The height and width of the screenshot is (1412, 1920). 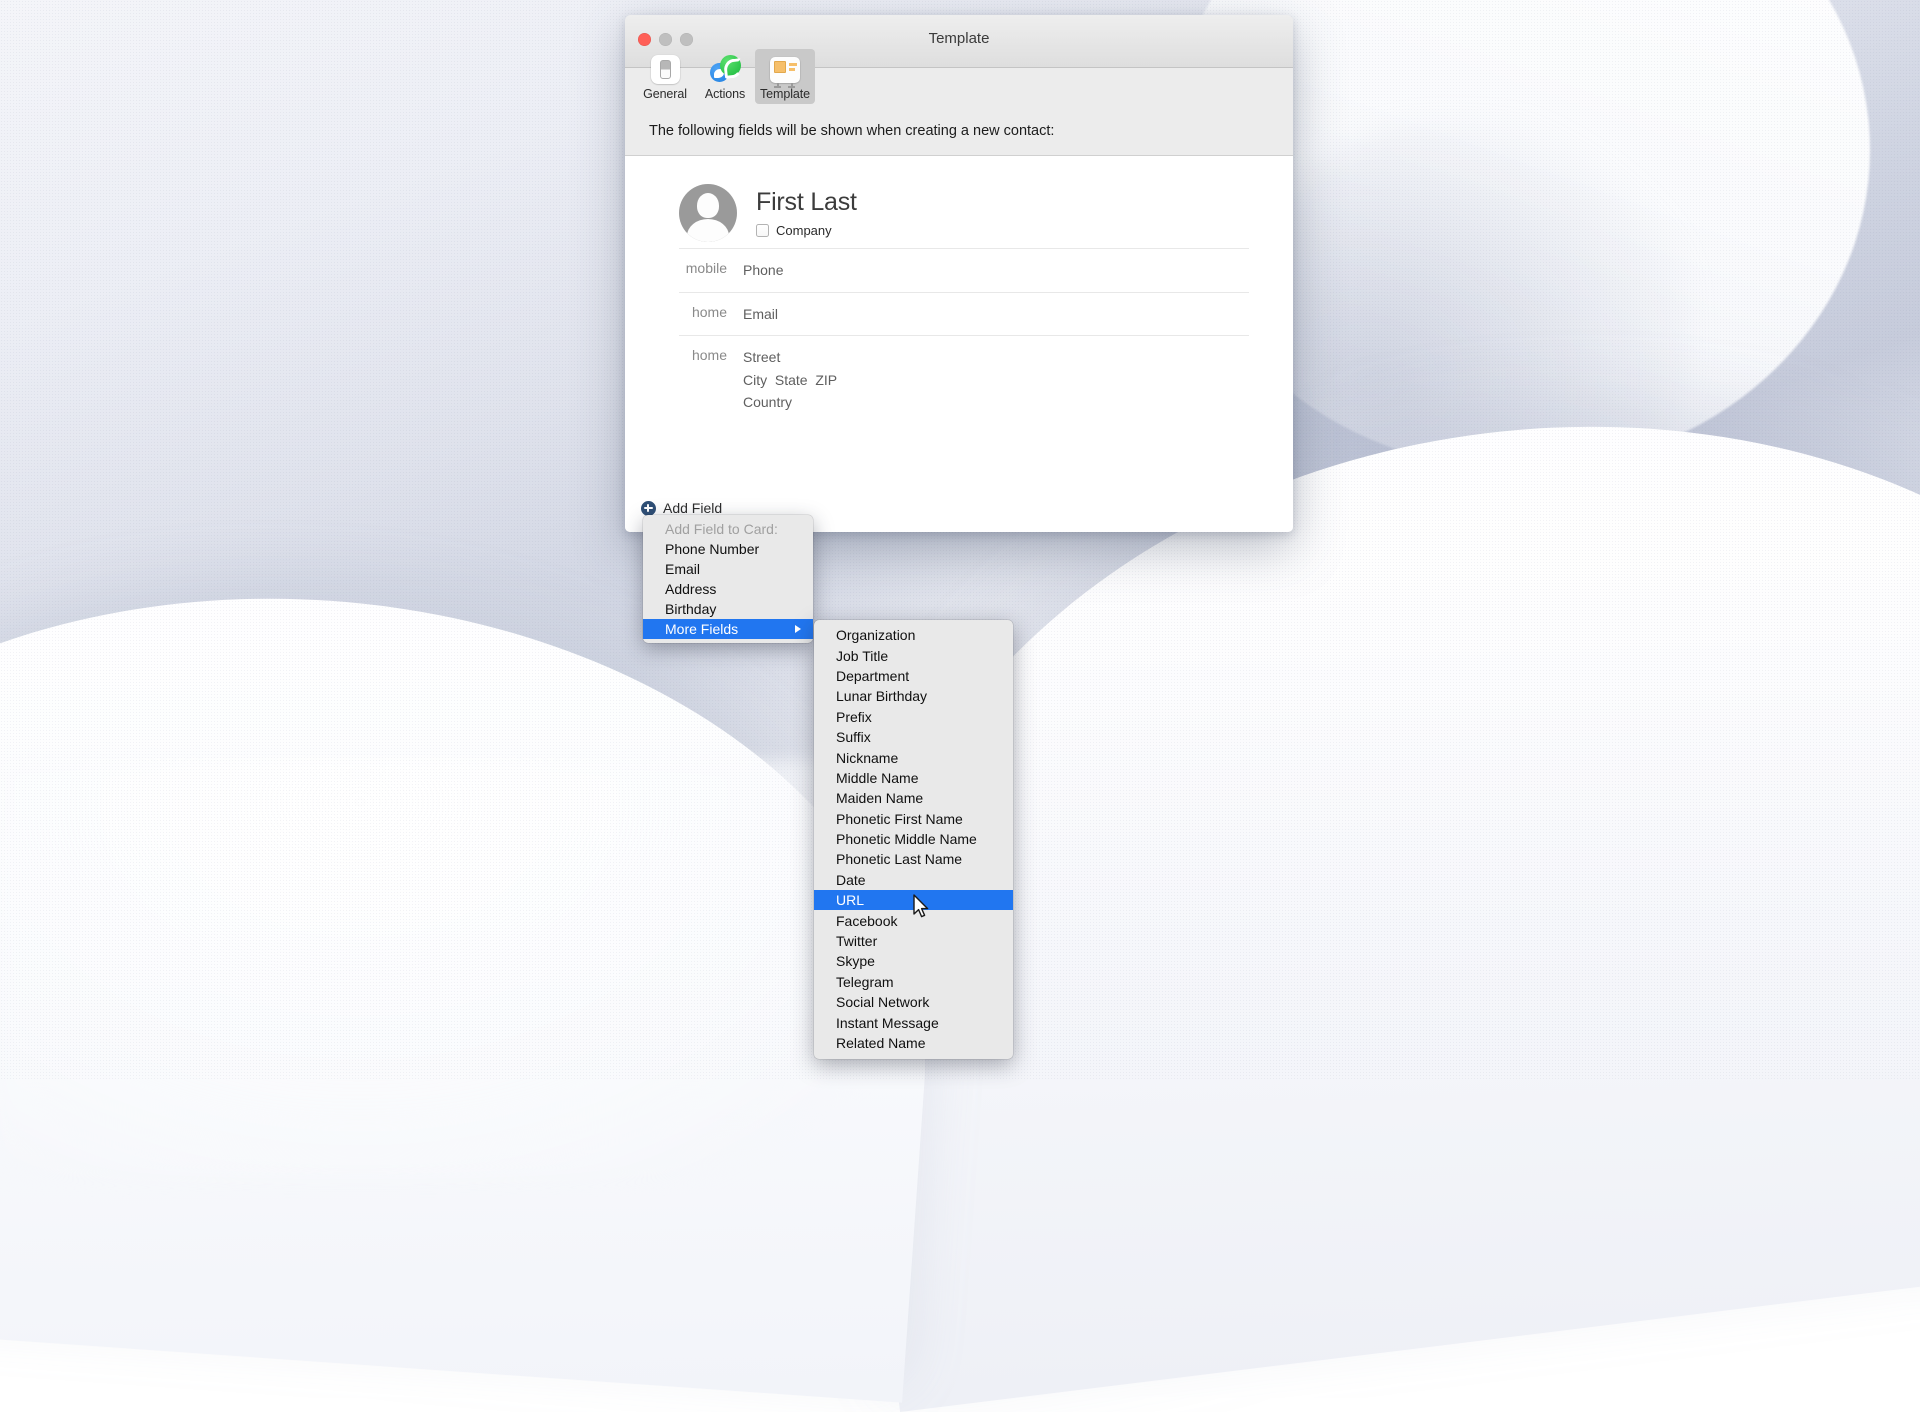 What do you see at coordinates (959, 314) in the screenshot?
I see `field-row-home-email: home Email` at bounding box center [959, 314].